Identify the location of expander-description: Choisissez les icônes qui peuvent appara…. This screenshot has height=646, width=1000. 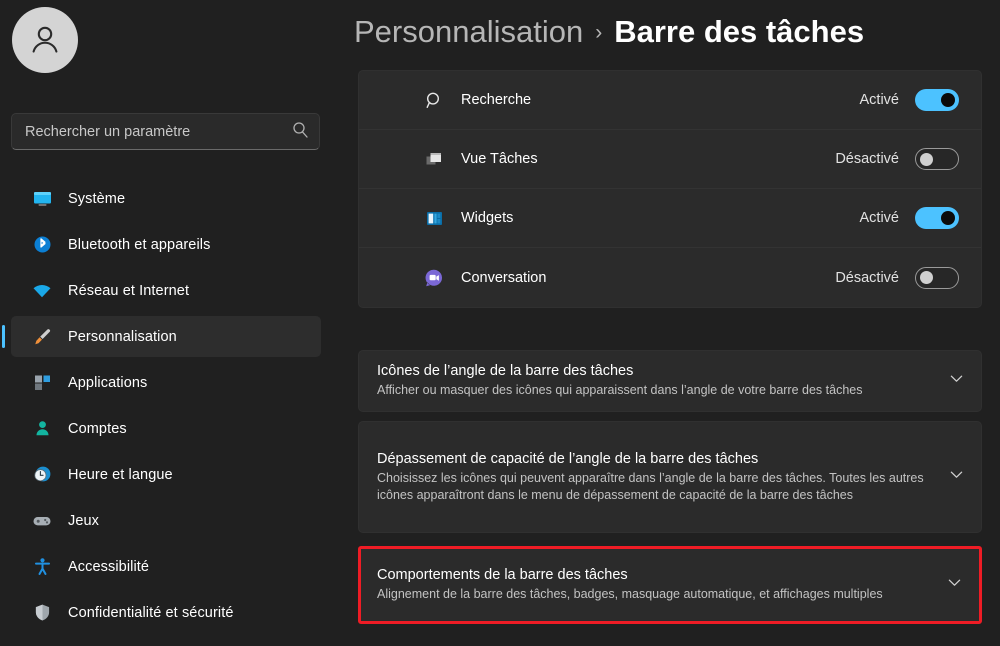
(650, 486).